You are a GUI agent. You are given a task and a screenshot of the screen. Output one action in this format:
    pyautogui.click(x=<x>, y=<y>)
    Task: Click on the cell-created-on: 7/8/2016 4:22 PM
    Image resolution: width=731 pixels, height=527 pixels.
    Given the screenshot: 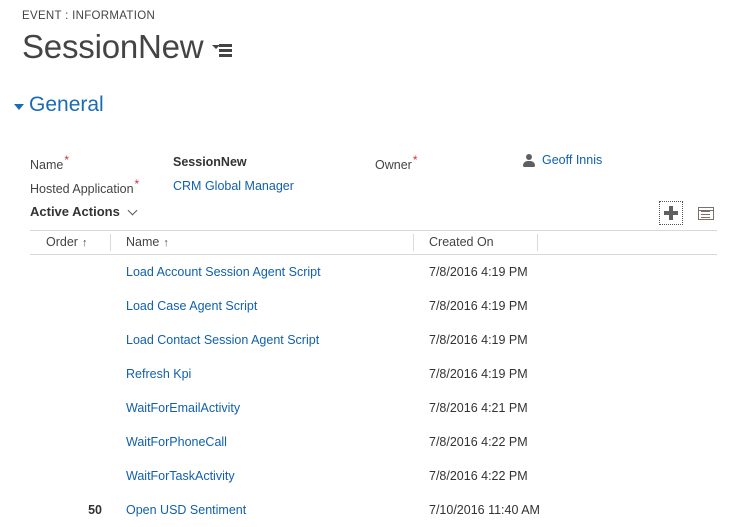 What is the action you would take?
    pyautogui.click(x=475, y=476)
    